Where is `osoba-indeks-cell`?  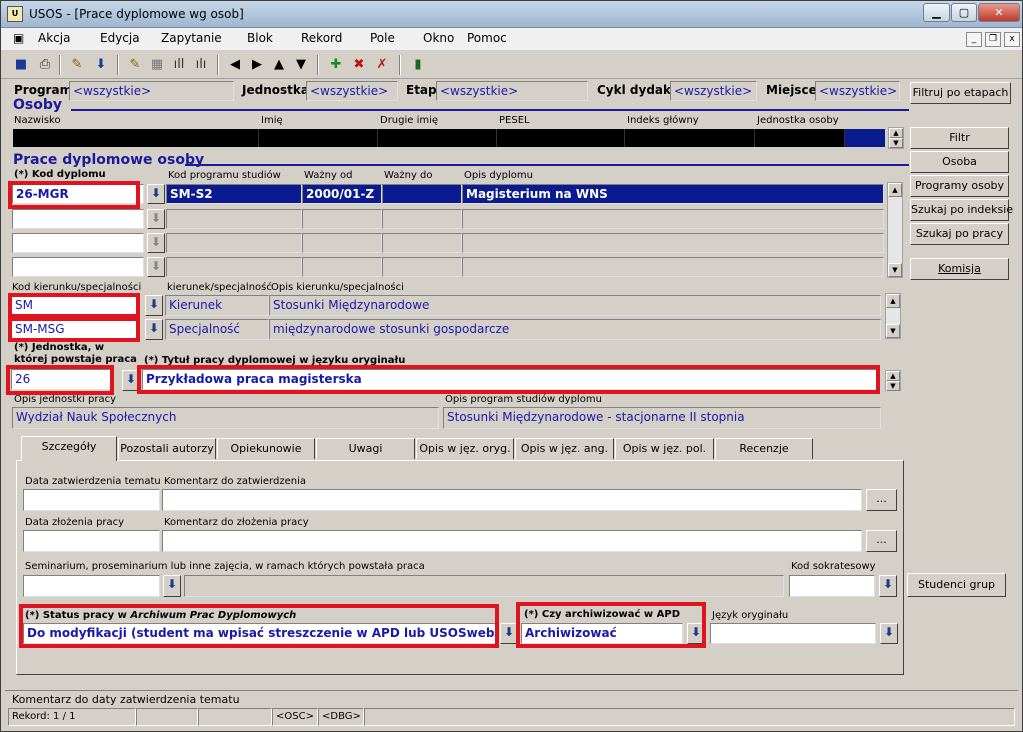 osoba-indeks-cell is located at coordinates (690, 138).